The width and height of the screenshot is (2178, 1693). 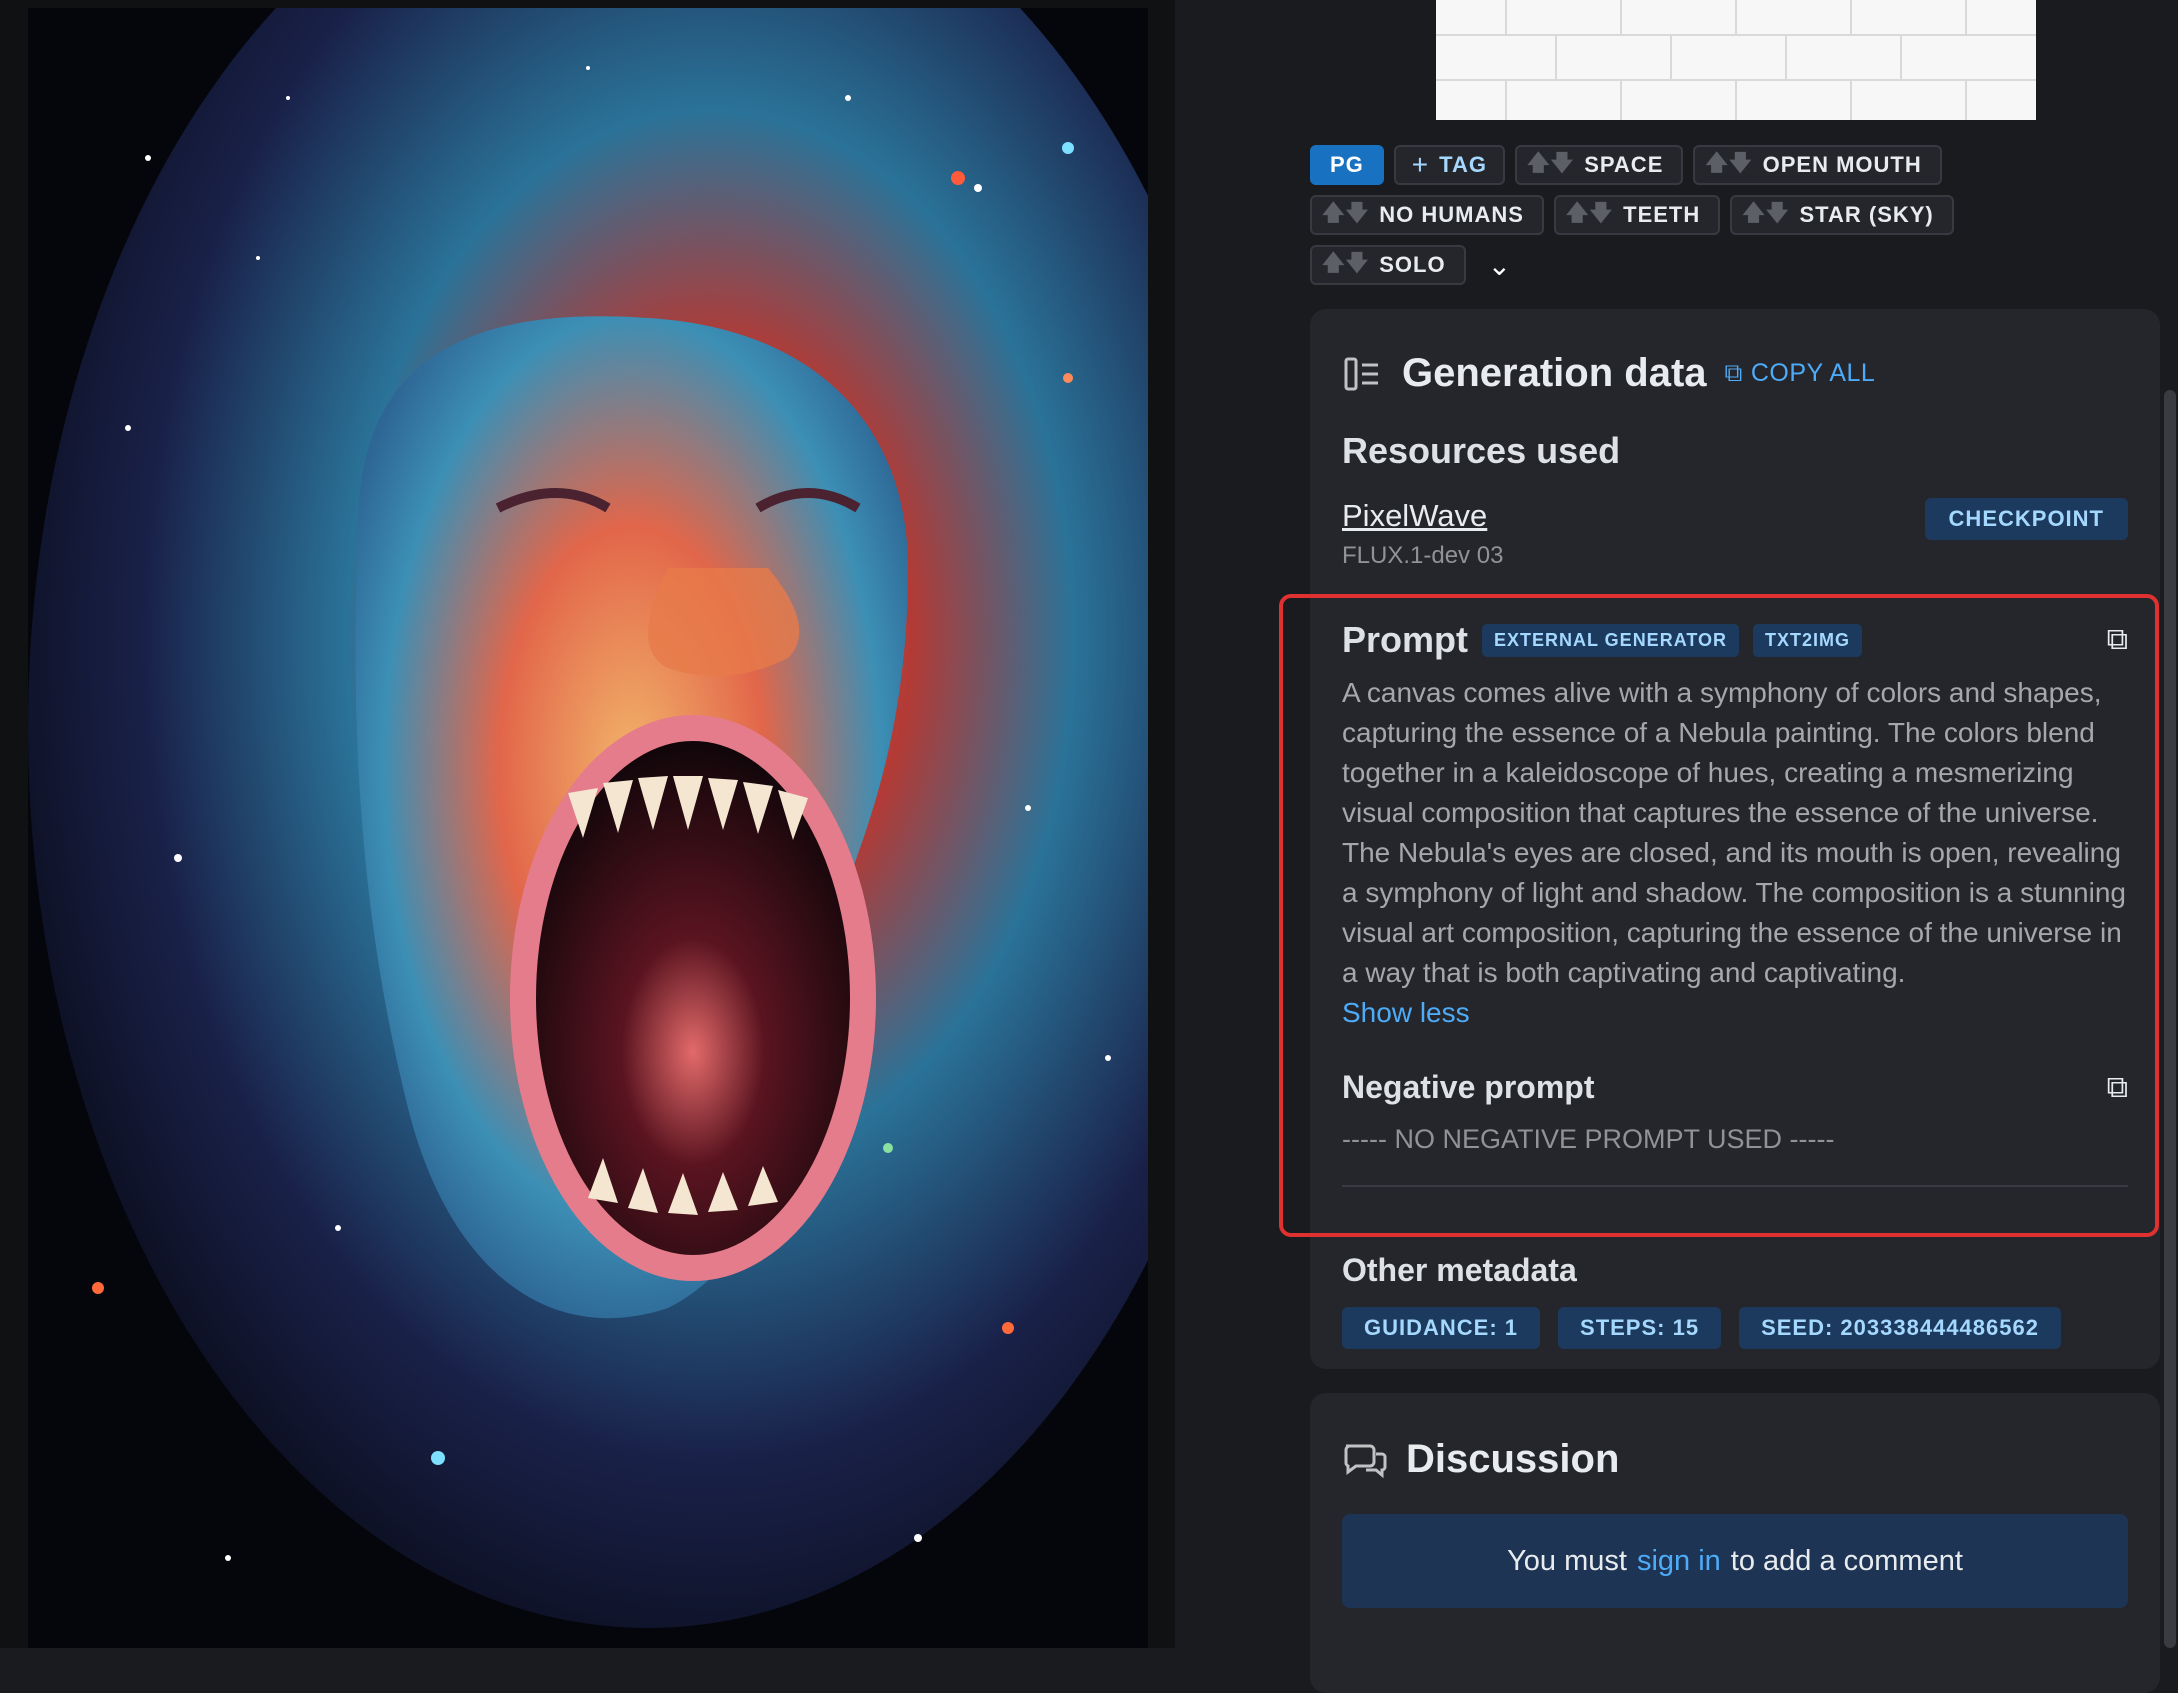 What do you see at coordinates (1554, 373) in the screenshot?
I see `generation-data-title: Generation data` at bounding box center [1554, 373].